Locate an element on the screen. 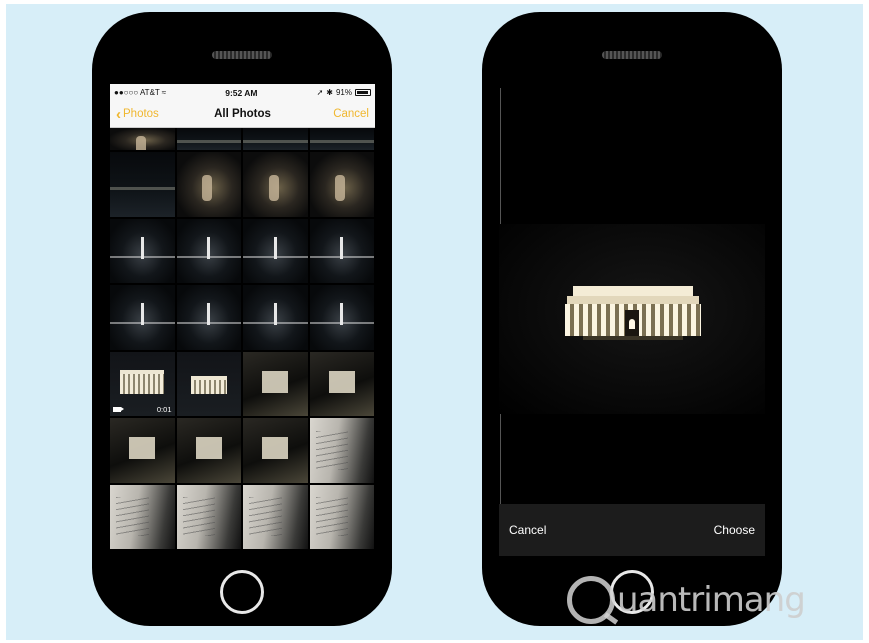 Image resolution: width=869 pixels, height=643 pixels. status-bar: ●●○○○ AT&T ≈ 9:52 AM ➚ ✱ 91% is located at coordinates (242, 92).